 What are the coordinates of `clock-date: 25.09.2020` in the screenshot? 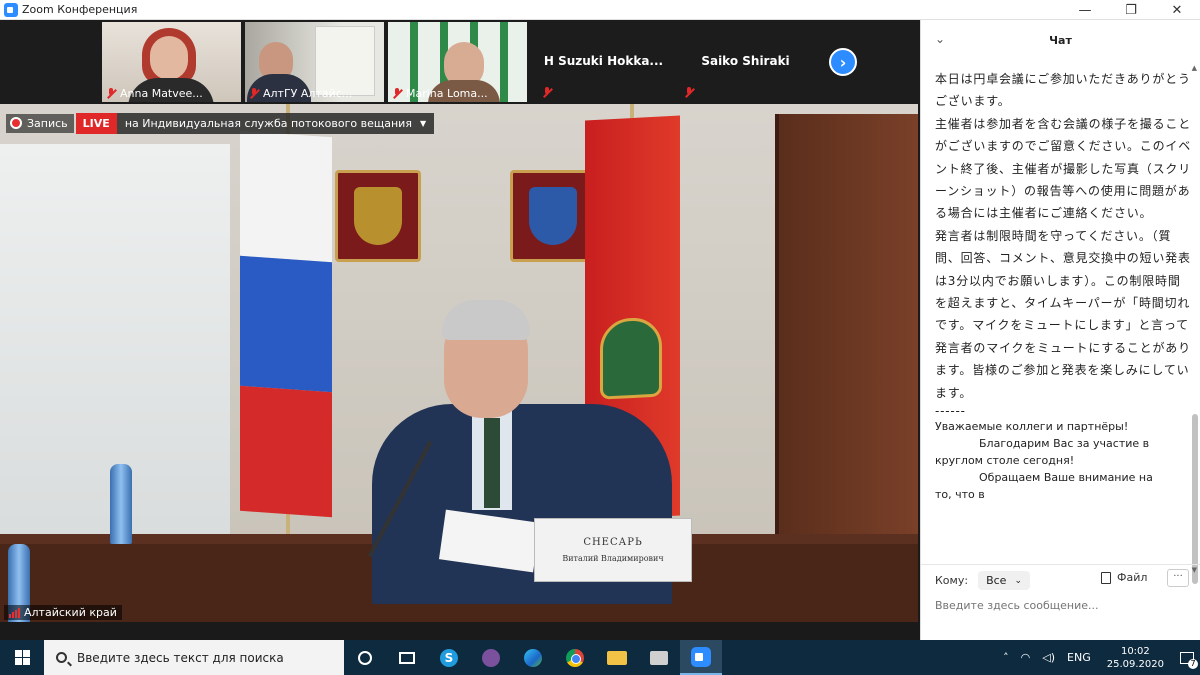 It's located at (1135, 664).